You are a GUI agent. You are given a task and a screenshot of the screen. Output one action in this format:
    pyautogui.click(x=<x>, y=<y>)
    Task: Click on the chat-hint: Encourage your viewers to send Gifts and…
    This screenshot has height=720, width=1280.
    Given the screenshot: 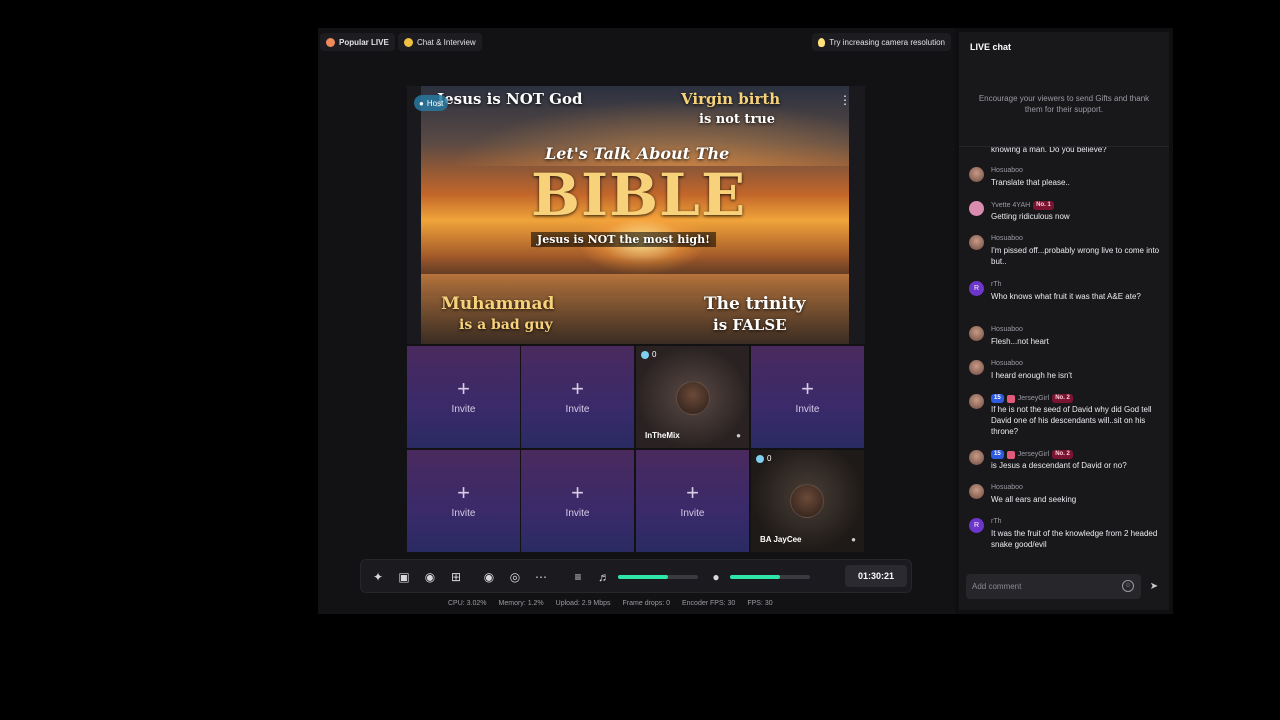 What is the action you would take?
    pyautogui.click(x=1064, y=104)
    